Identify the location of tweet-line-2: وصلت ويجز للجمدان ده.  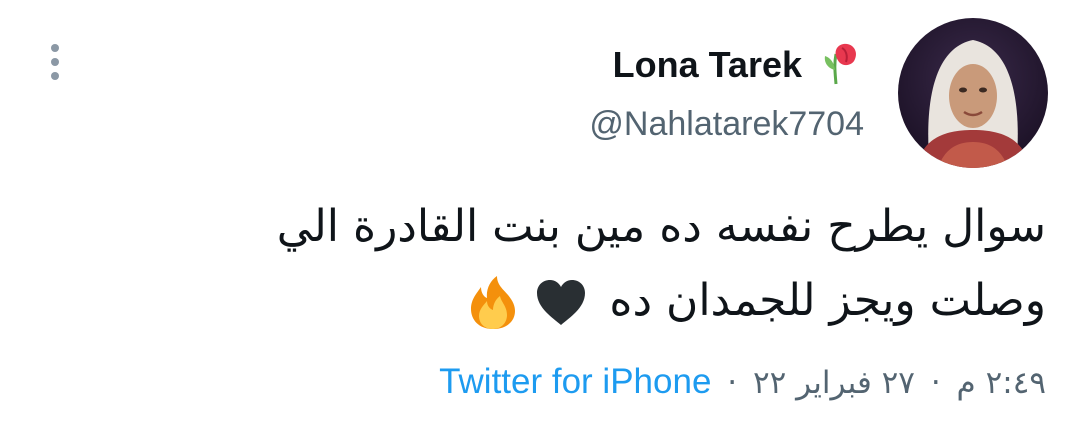
(606, 301).